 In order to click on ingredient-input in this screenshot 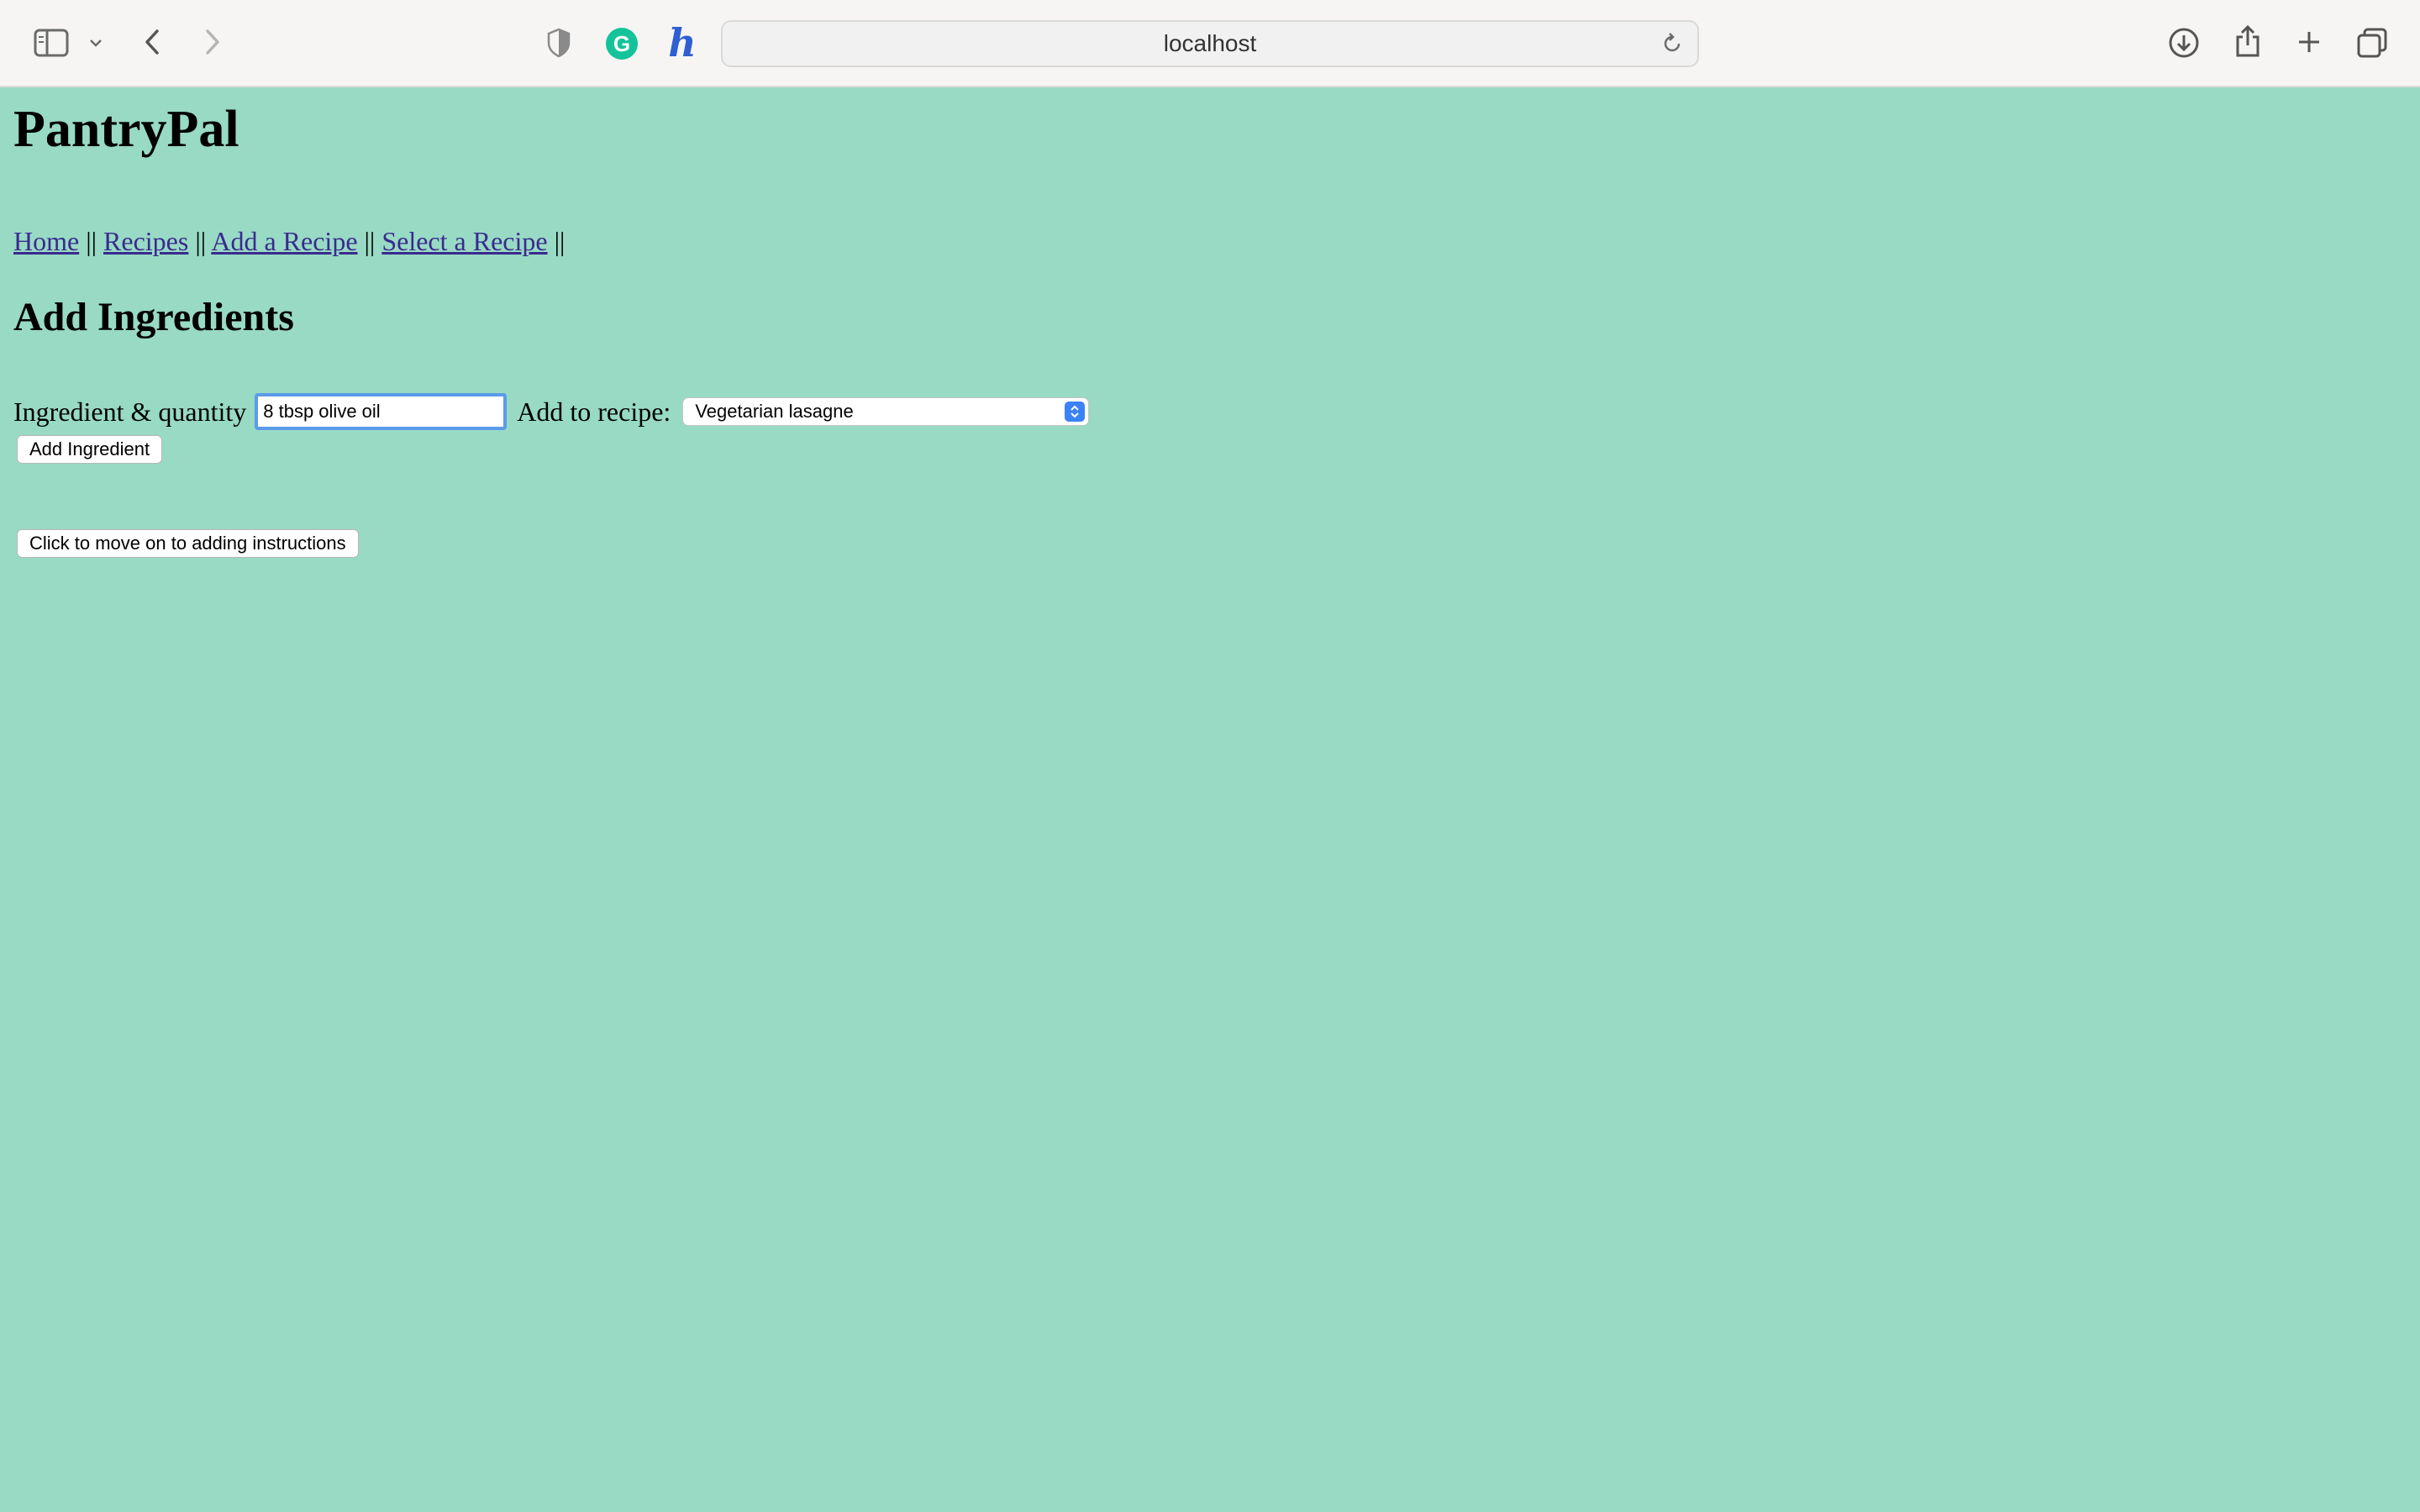, I will do `click(382, 412)`.